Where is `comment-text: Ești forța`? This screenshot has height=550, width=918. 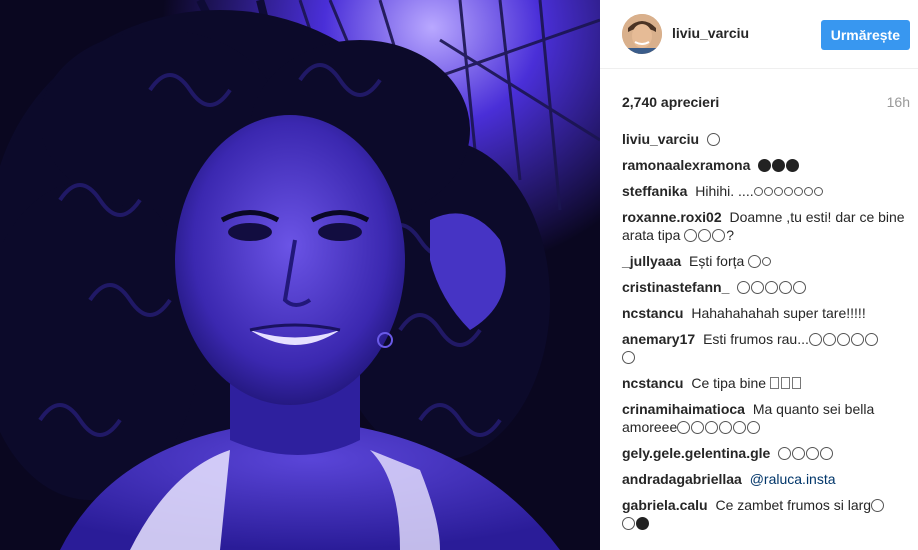 comment-text: Ești forța is located at coordinates (717, 261).